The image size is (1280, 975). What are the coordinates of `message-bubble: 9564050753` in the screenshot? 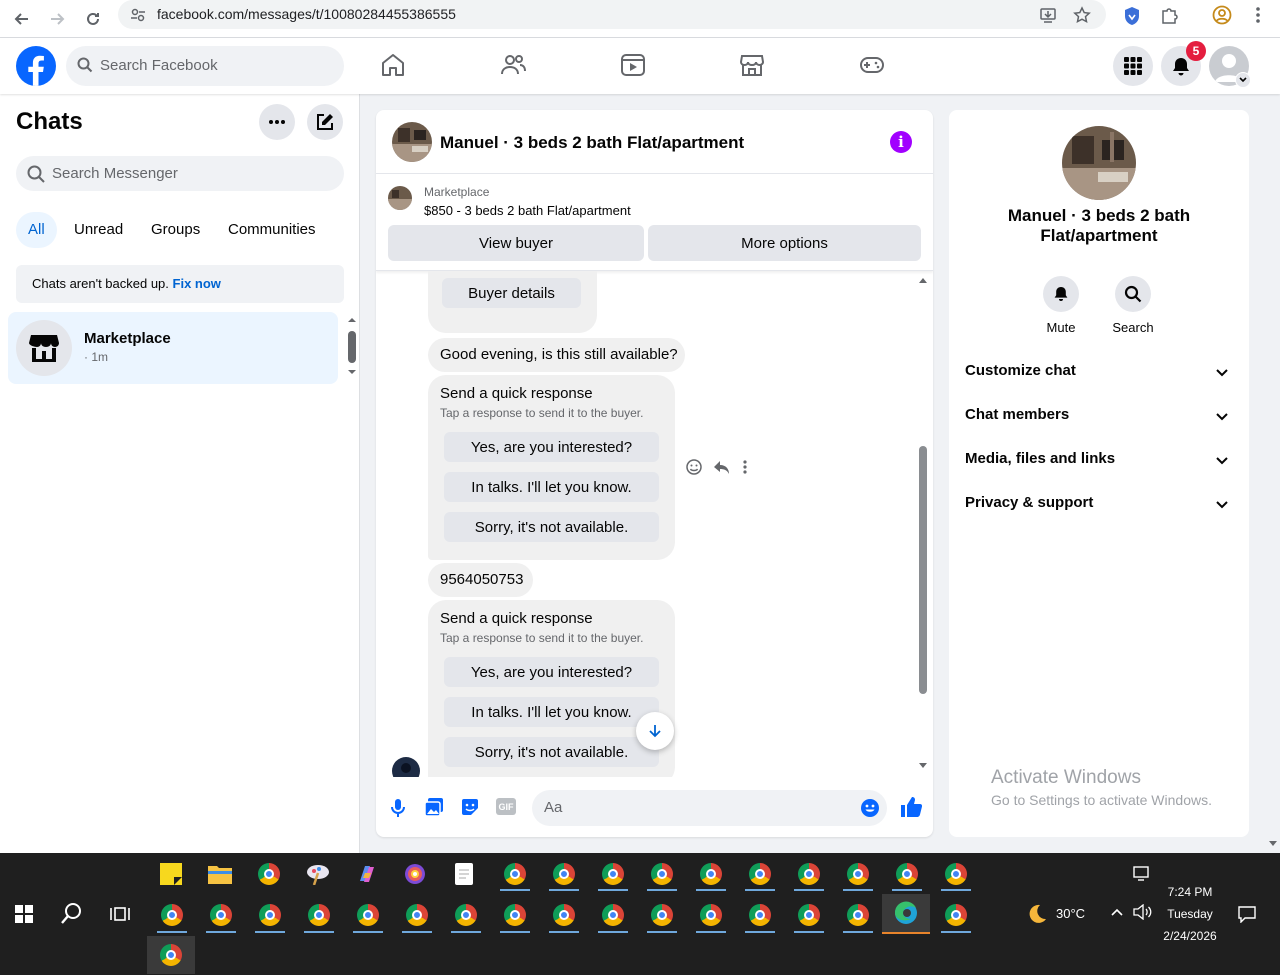 It's located at (480, 580).